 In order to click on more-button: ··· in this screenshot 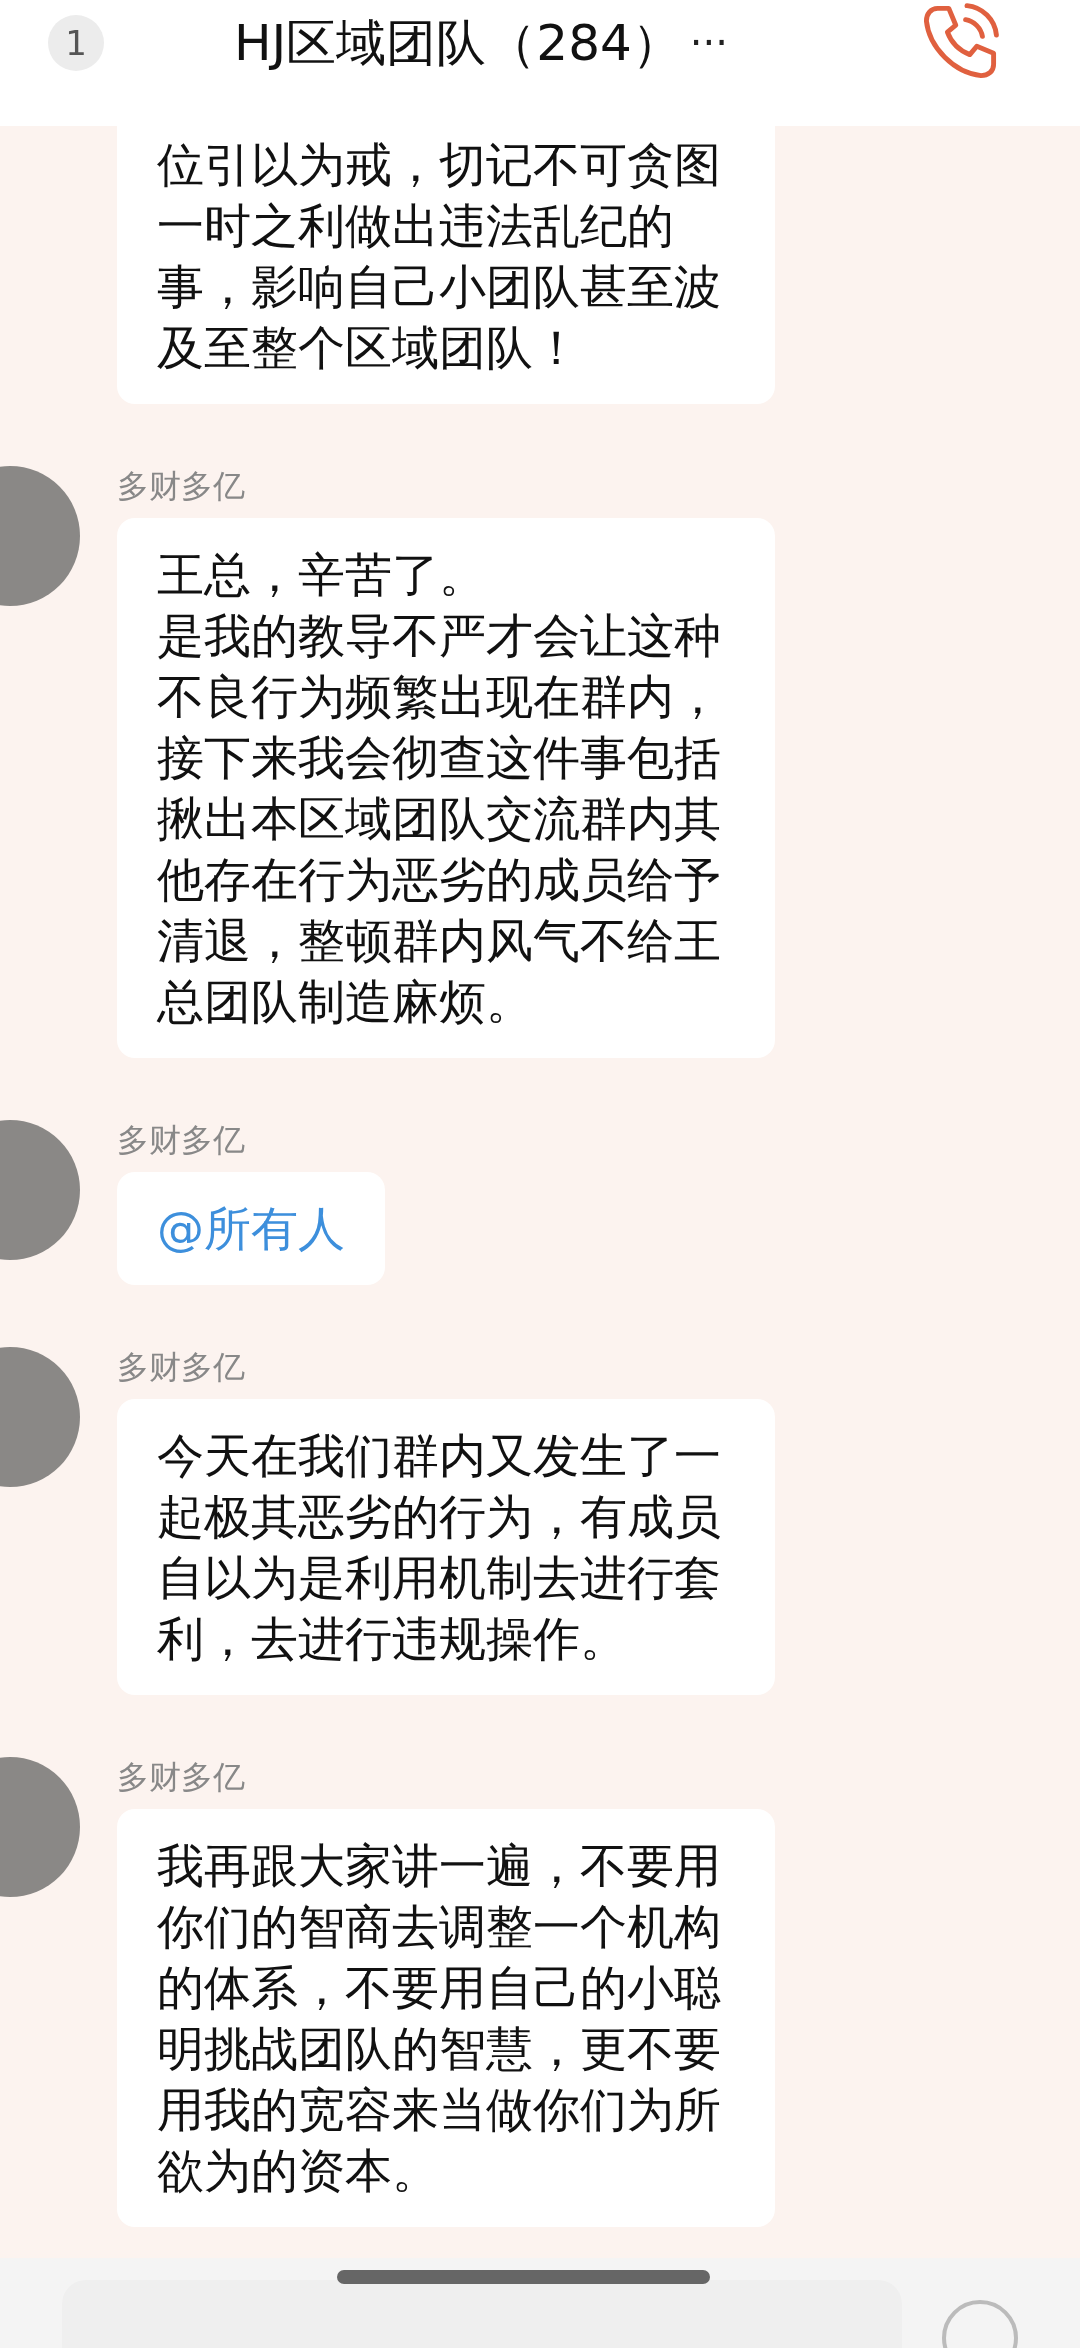, I will do `click(708, 43)`.